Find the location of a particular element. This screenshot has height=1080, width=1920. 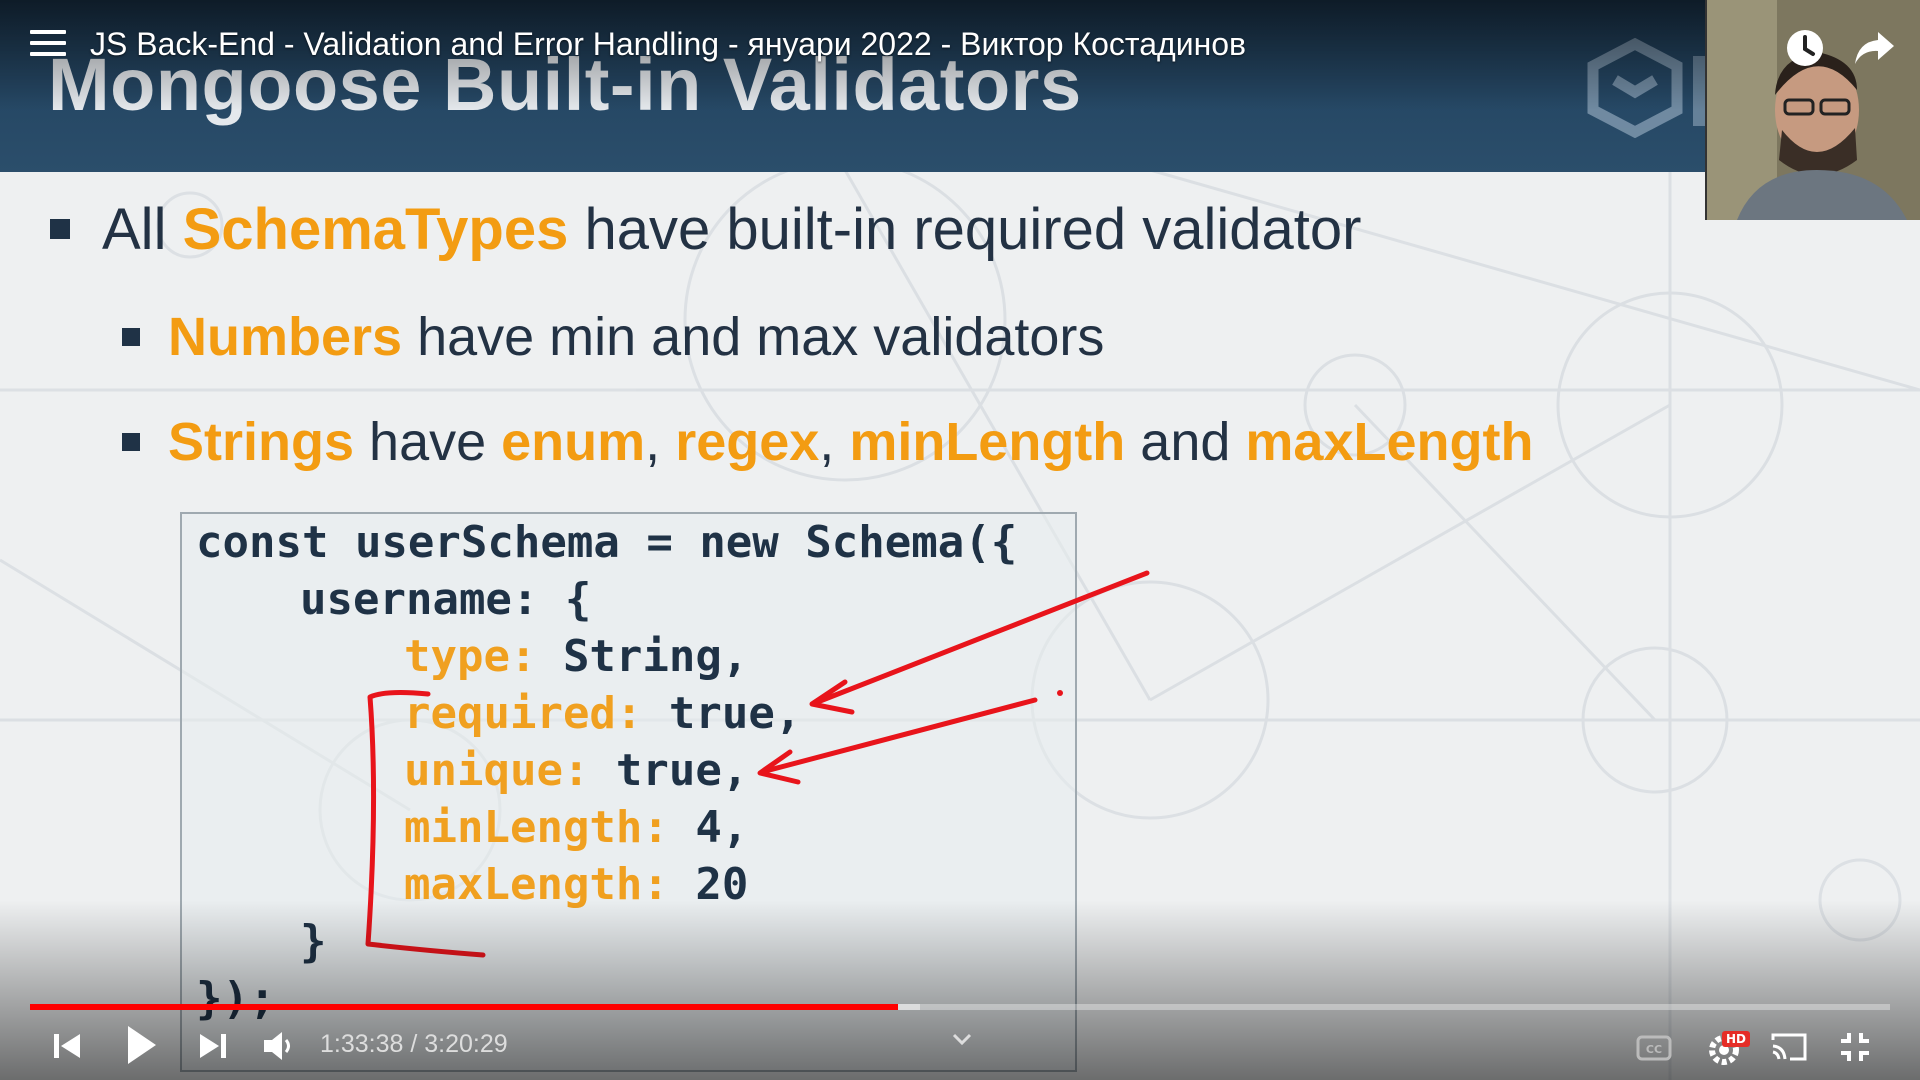

bullet-phrase: have built-in required validator is located at coordinates (965, 229).